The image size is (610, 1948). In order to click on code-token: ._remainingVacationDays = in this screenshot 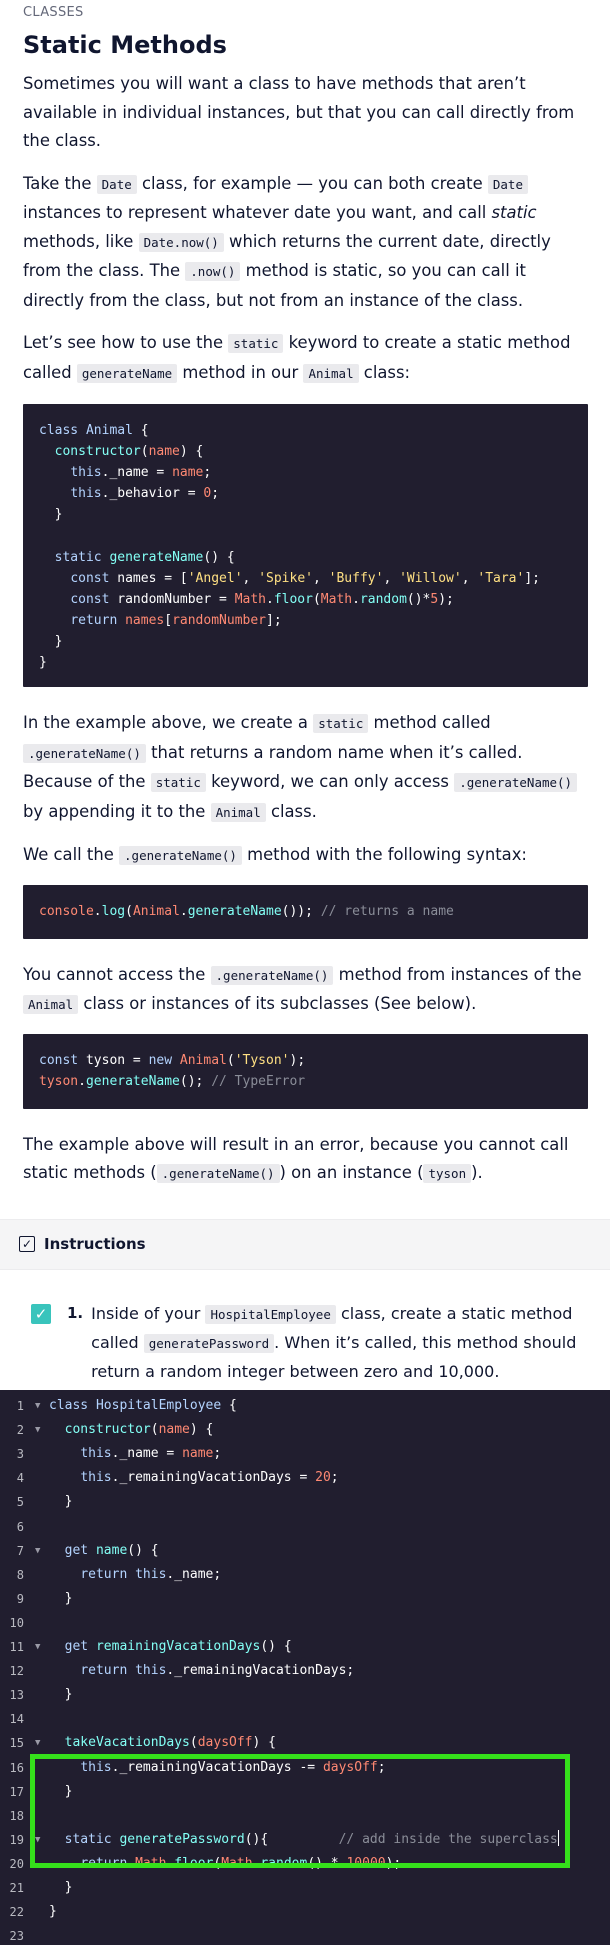, I will do `click(213, 1478)`.